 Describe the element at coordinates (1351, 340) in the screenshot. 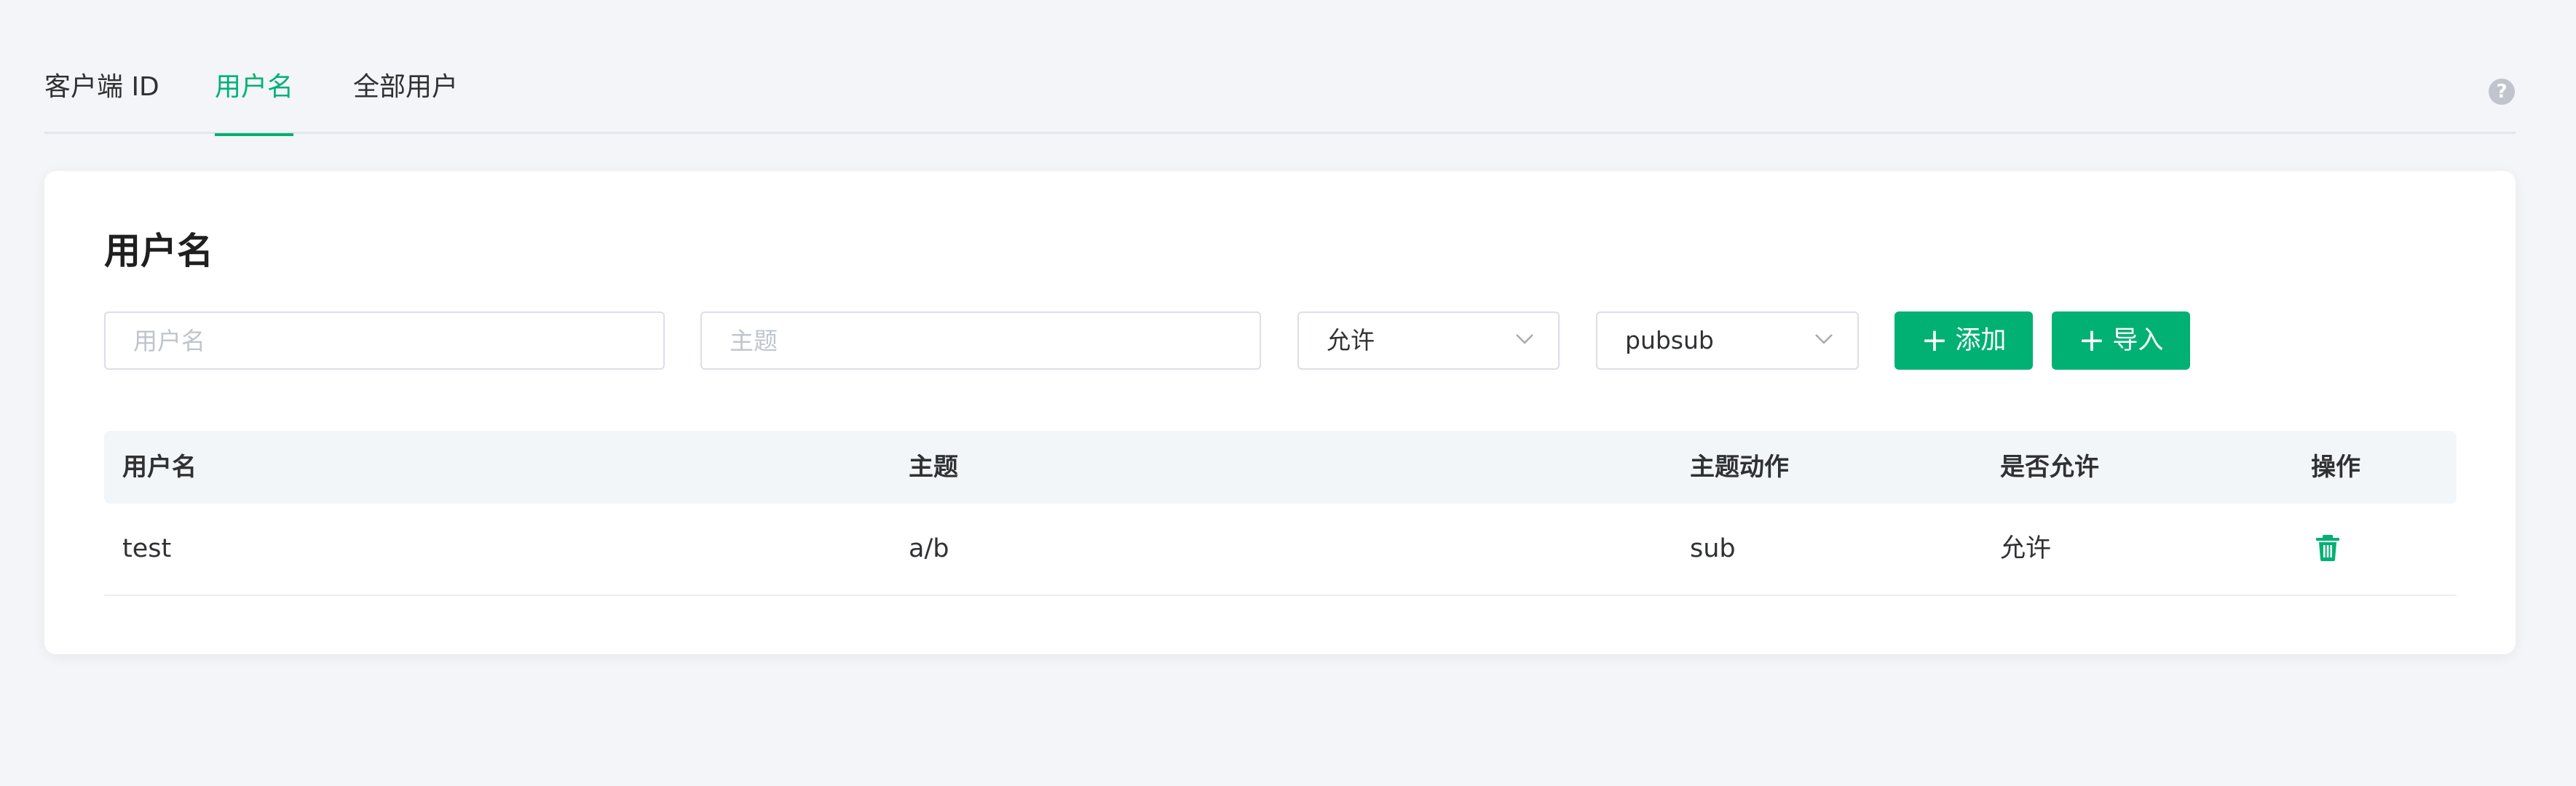

I see `allow-select-value: 允许` at that location.